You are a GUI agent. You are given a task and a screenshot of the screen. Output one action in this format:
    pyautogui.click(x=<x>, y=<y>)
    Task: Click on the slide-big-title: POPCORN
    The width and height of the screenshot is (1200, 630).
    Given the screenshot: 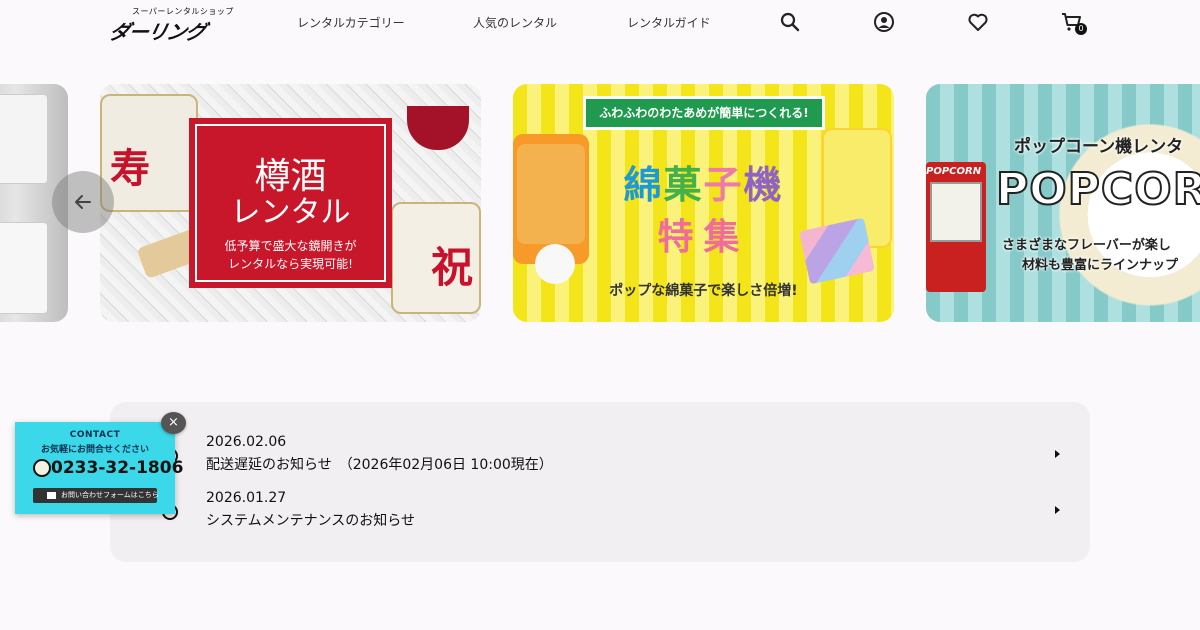 What is the action you would take?
    pyautogui.click(x=1097, y=189)
    